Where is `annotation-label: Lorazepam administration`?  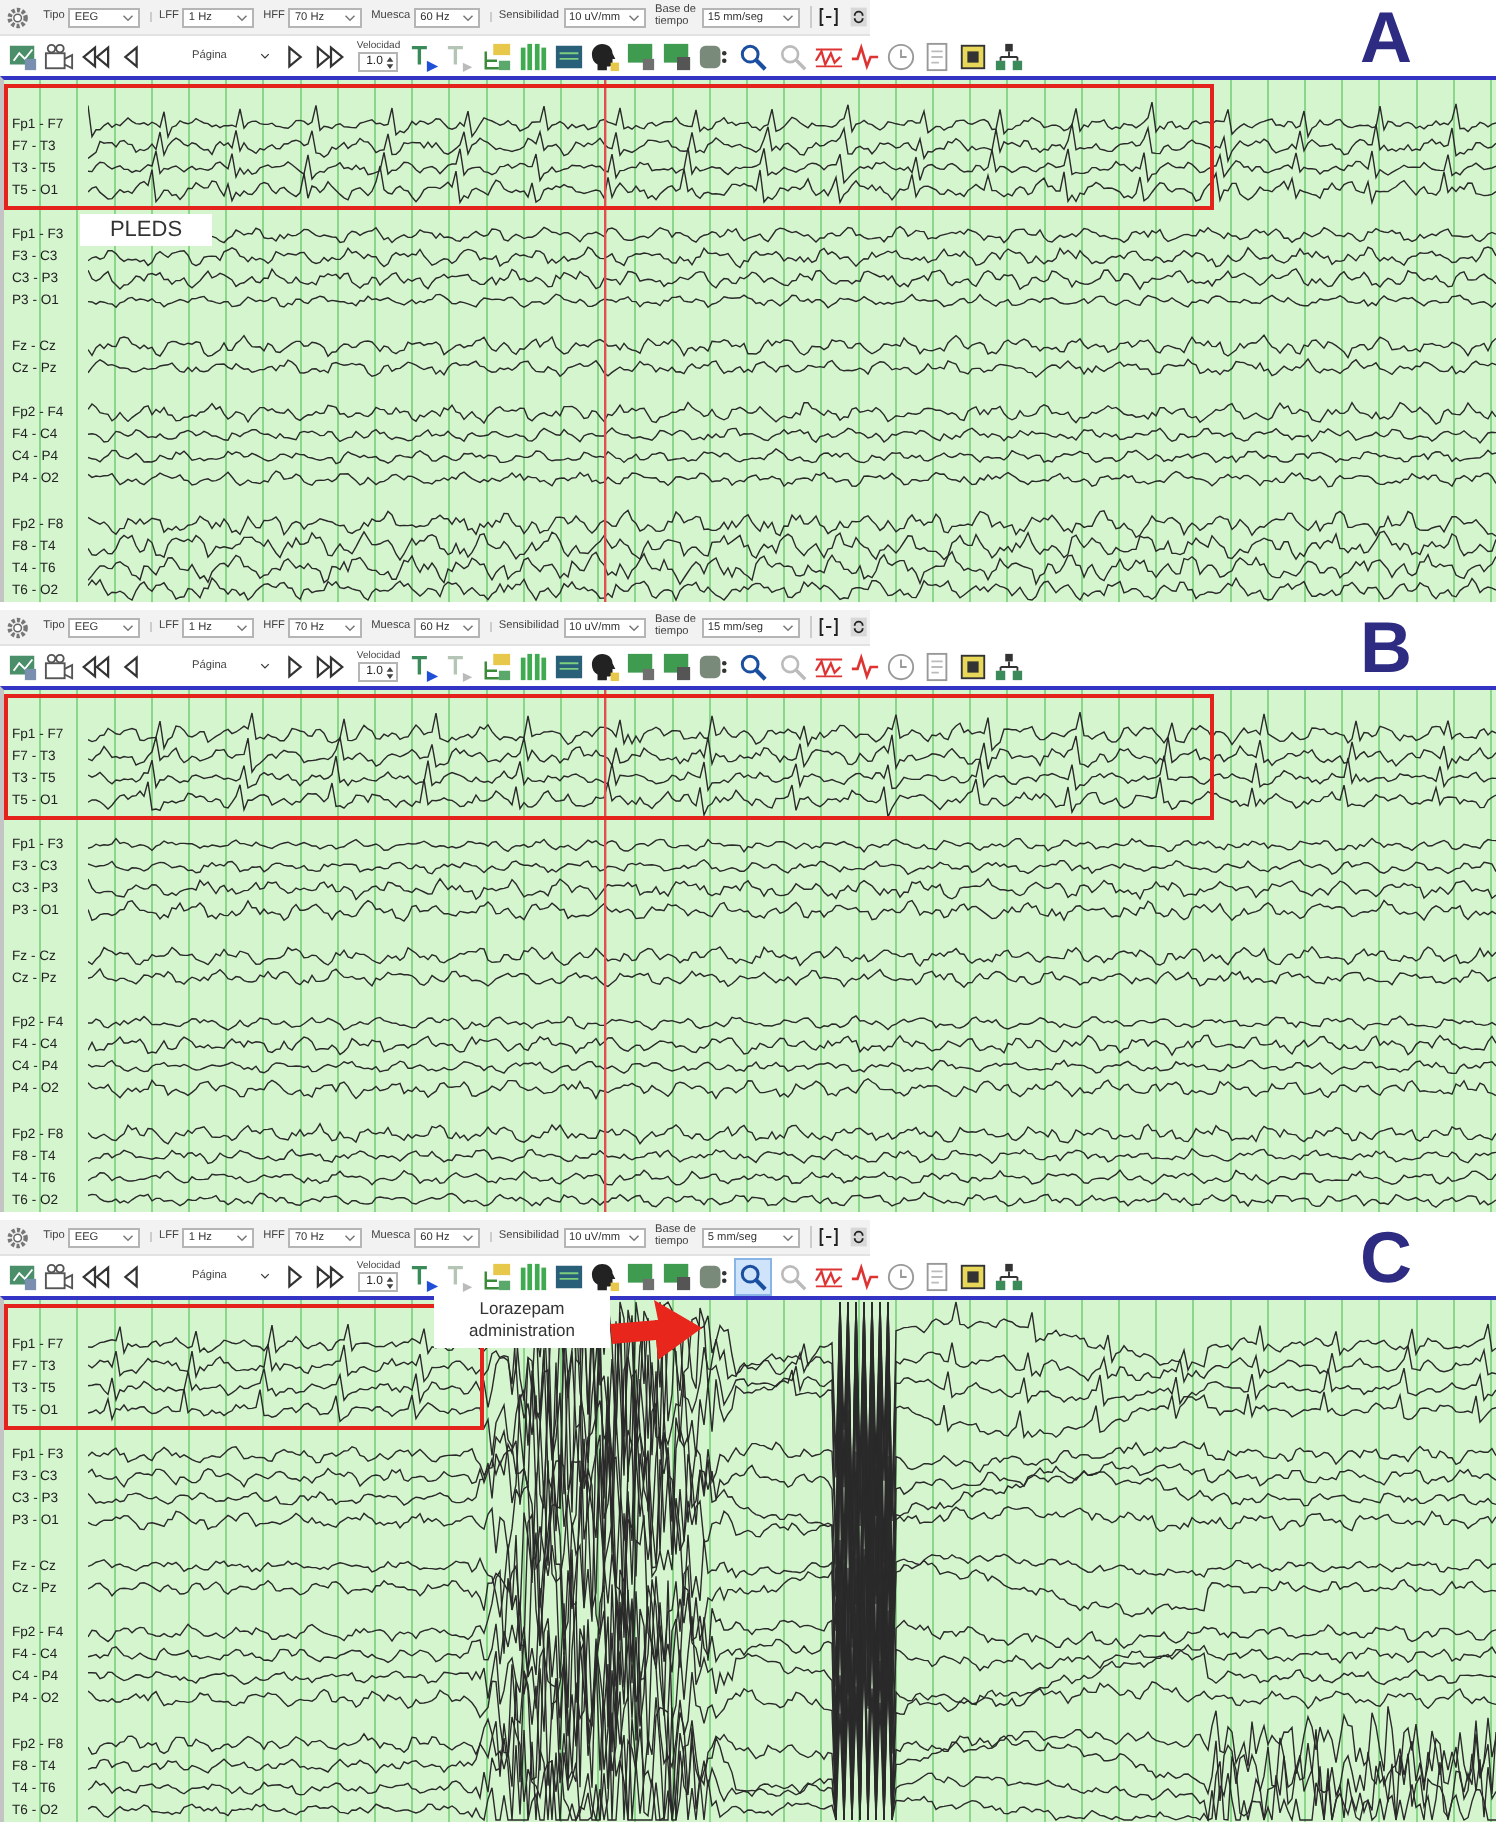 annotation-label: Lorazepam administration is located at coordinates (522, 1321).